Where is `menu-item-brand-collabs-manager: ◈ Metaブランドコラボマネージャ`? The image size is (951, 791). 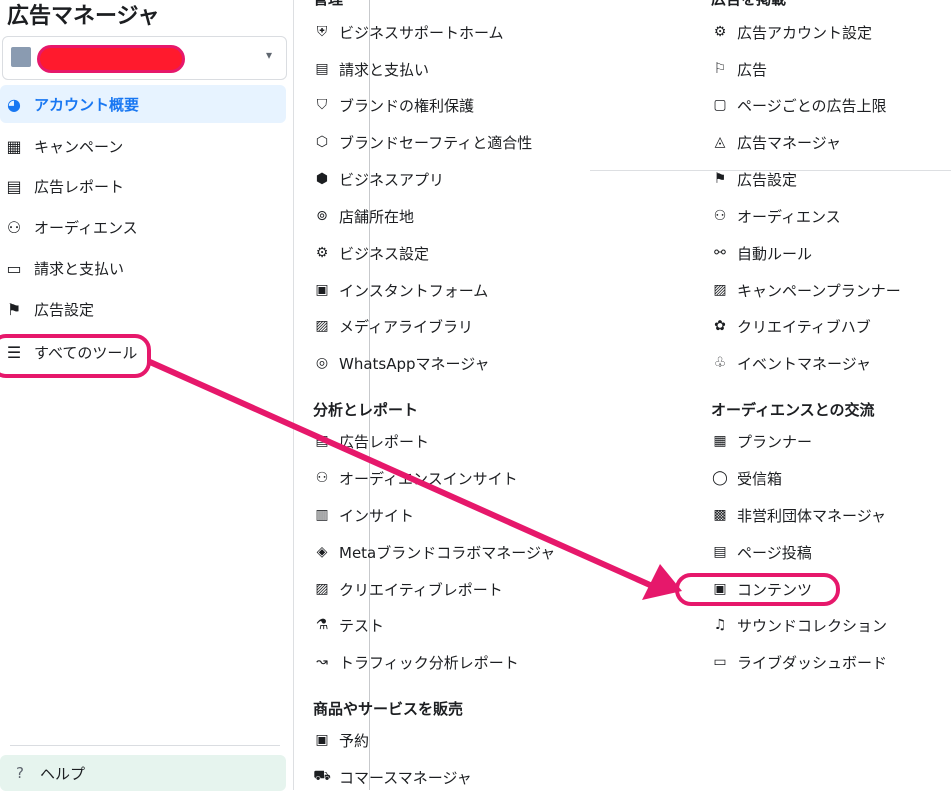
menu-item-brand-collabs-manager: ◈ Metaブランドコラボマネージャ is located at coordinates (434, 552).